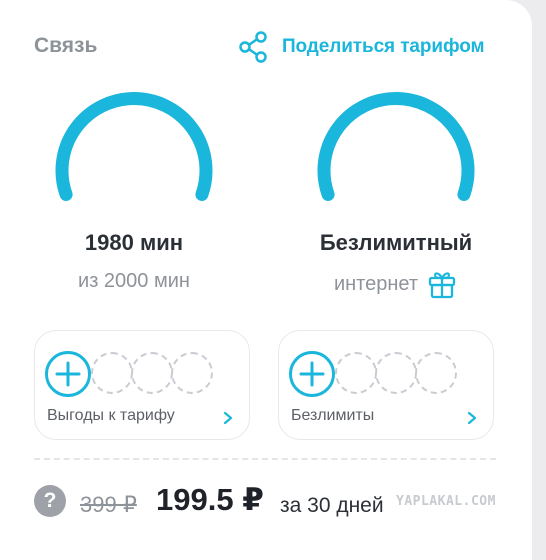  What do you see at coordinates (66, 45) in the screenshot?
I see `section-title: Связь` at bounding box center [66, 45].